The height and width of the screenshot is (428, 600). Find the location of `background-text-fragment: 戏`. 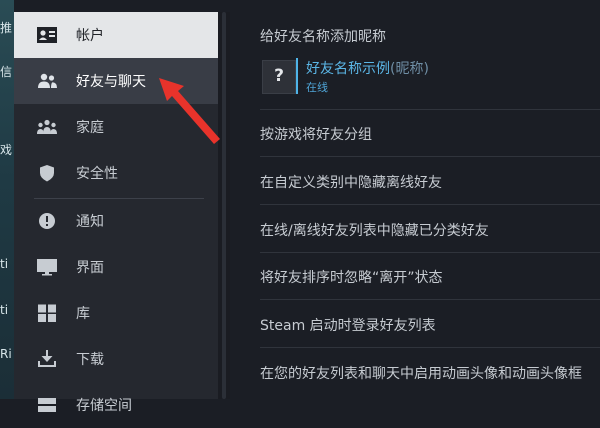

background-text-fragment: 戏 is located at coordinates (6, 150).